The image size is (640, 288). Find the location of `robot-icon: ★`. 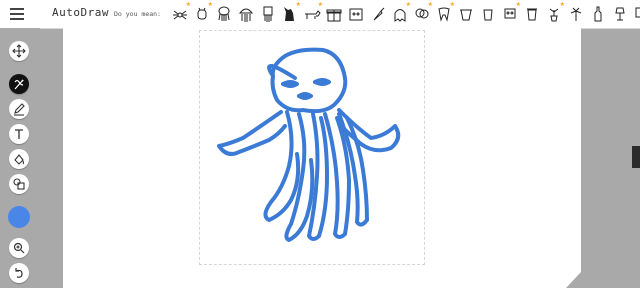

robot-icon: ★ is located at coordinates (510, 12).